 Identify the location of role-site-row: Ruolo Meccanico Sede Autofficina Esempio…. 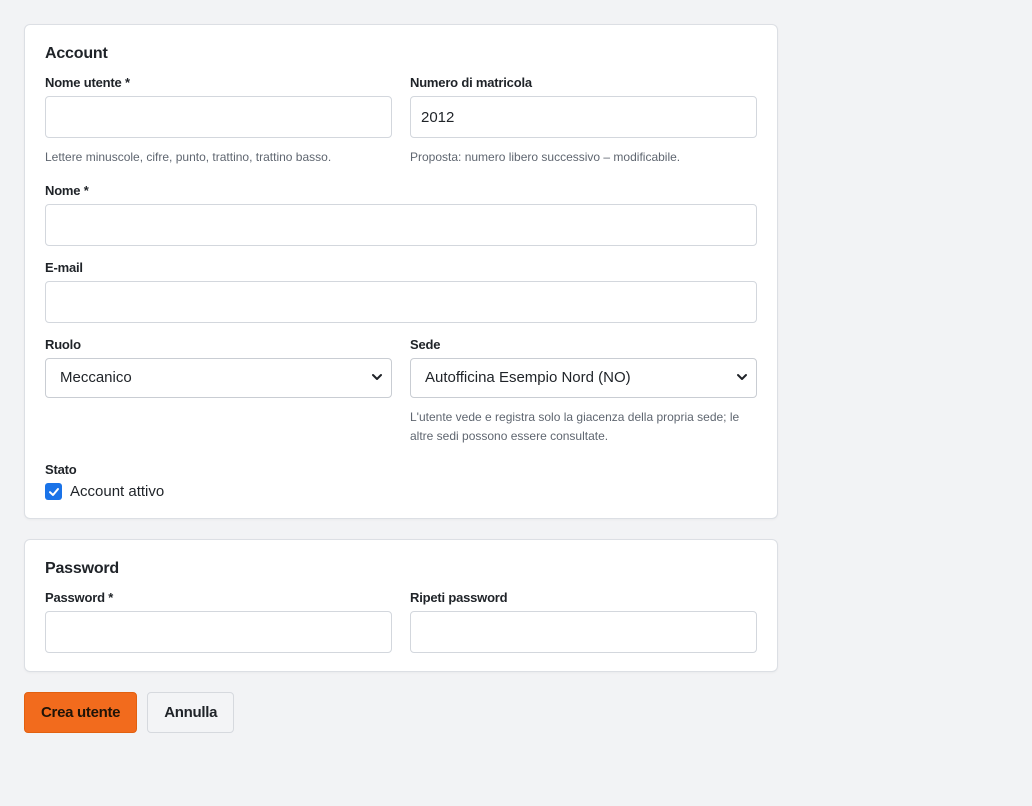
(401, 396).